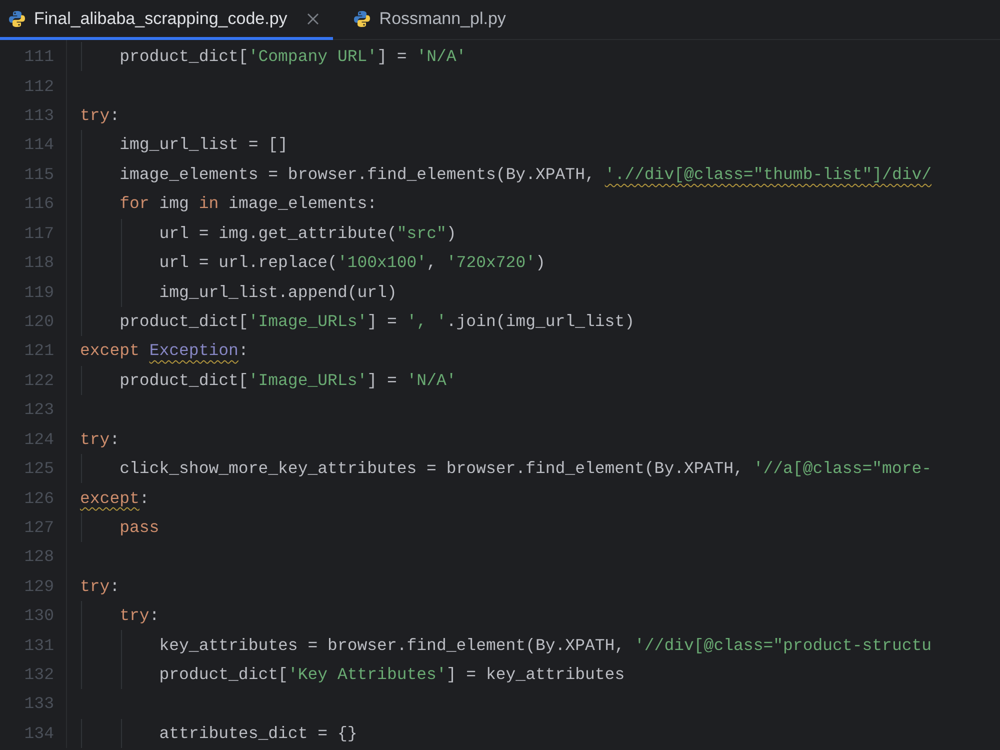 Image resolution: width=1000 pixels, height=750 pixels. What do you see at coordinates (426, 20) in the screenshot?
I see `editor-tab: Rossmann_pl.py` at bounding box center [426, 20].